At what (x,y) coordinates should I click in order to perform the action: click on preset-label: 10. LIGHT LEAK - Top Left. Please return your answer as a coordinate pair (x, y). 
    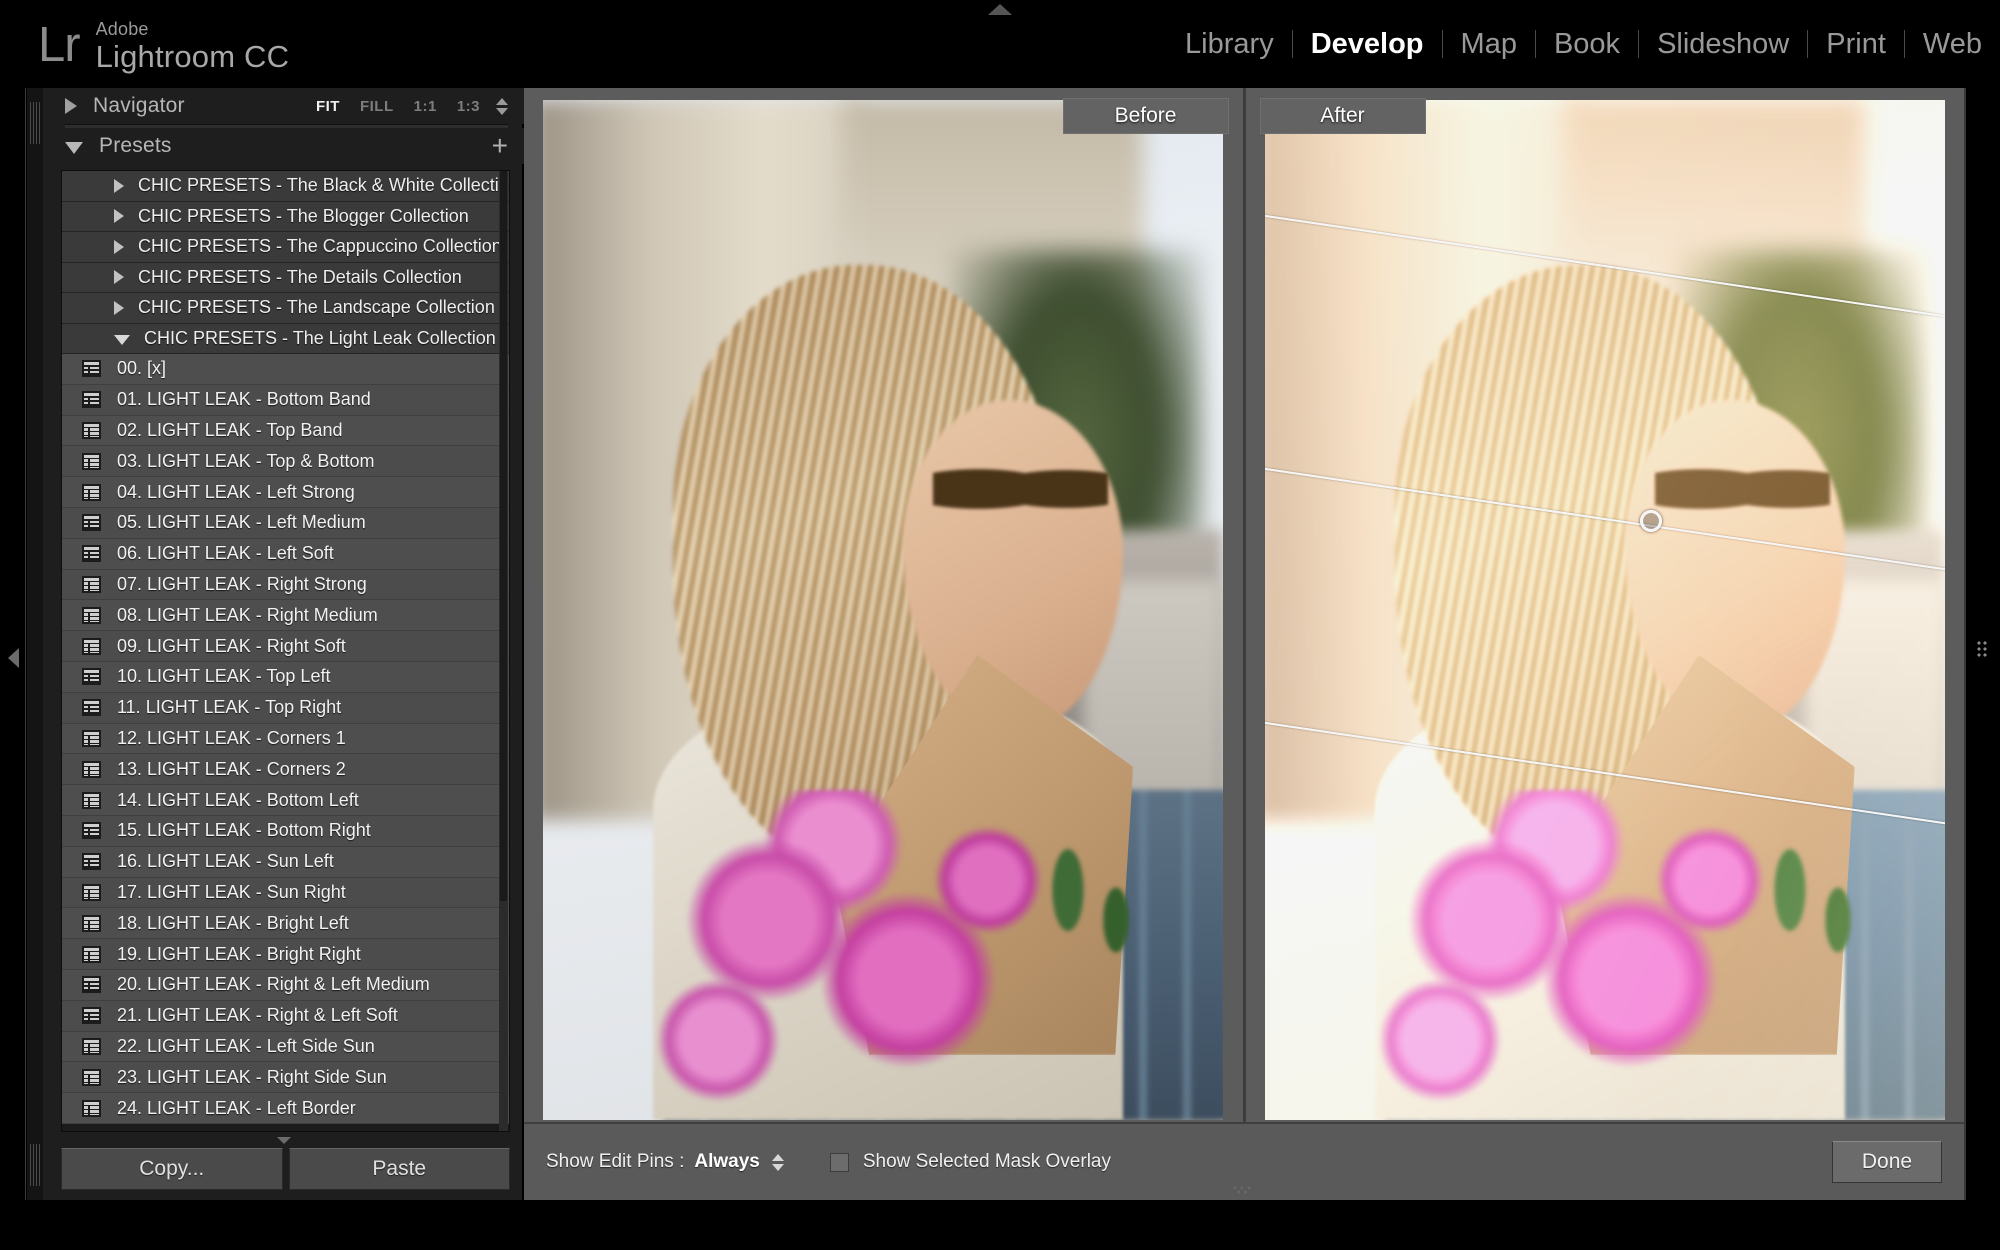
    Looking at the image, I should click on (224, 676).